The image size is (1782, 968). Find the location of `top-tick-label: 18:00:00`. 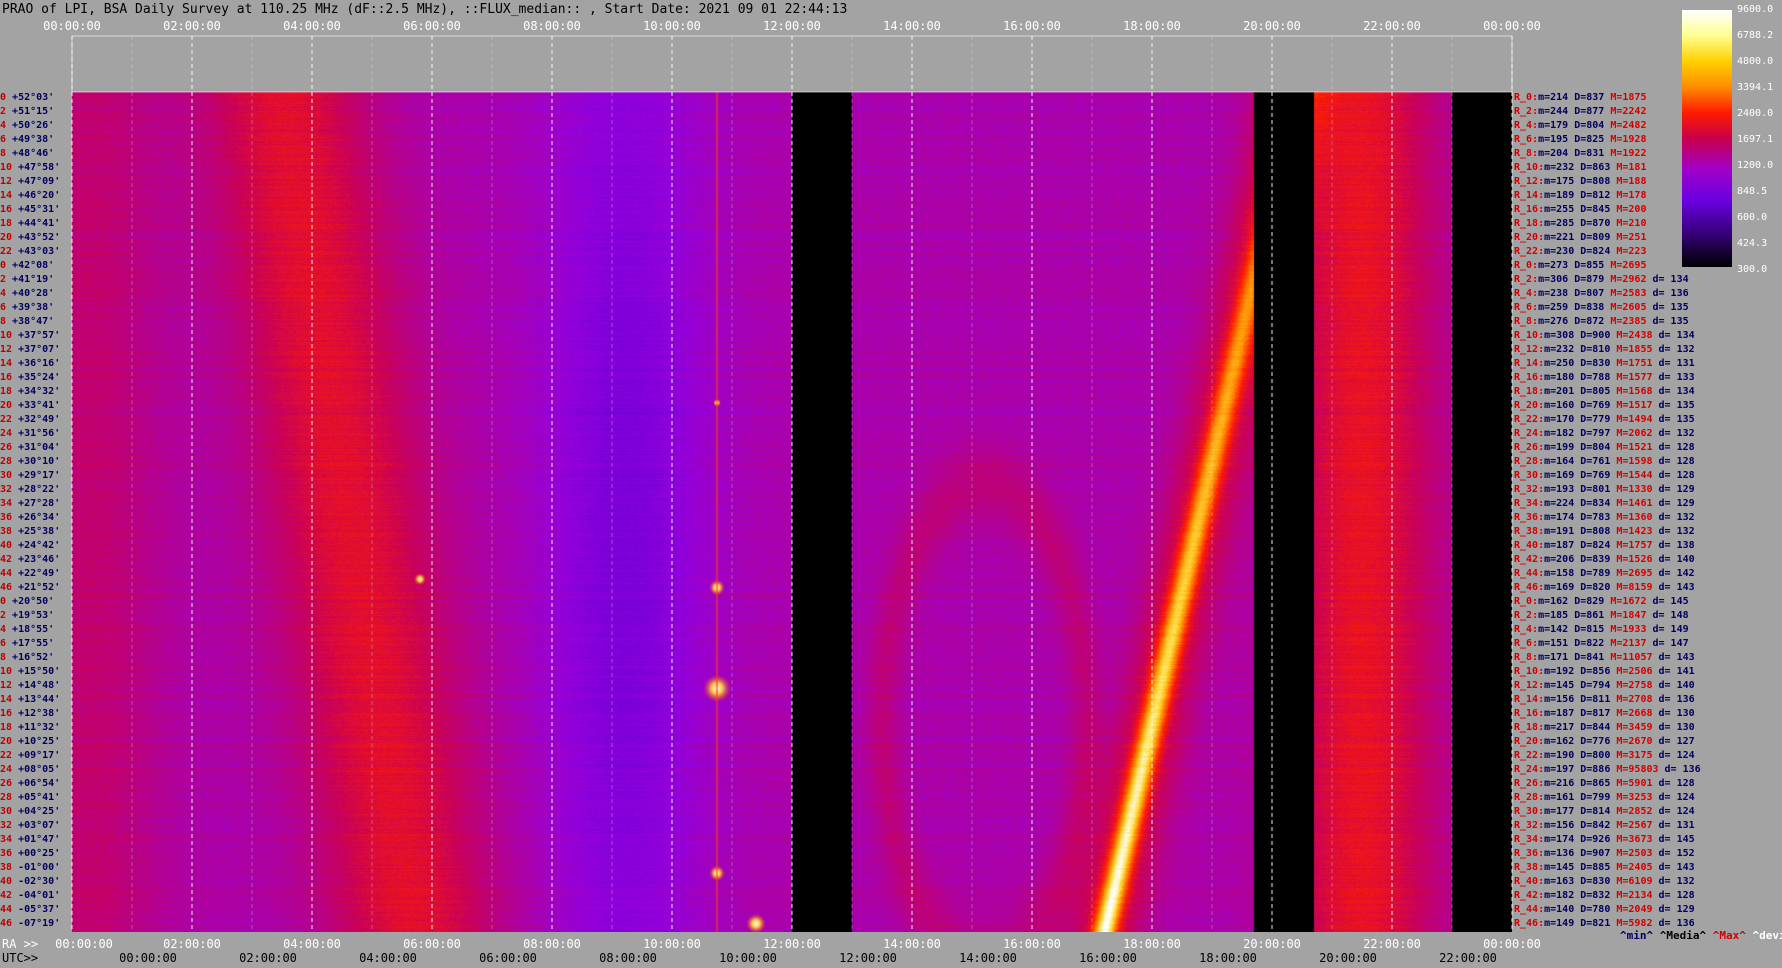

top-tick-label: 18:00:00 is located at coordinates (1152, 26).